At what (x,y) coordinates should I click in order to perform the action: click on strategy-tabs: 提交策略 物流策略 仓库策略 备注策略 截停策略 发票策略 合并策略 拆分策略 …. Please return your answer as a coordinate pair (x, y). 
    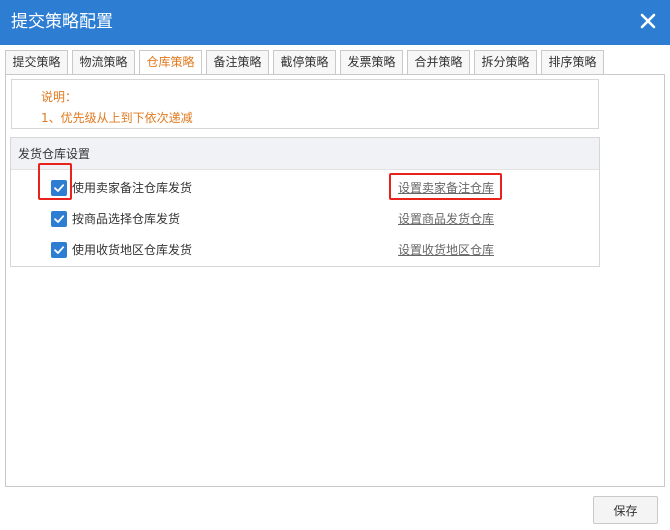
    Looking at the image, I should click on (306, 62).